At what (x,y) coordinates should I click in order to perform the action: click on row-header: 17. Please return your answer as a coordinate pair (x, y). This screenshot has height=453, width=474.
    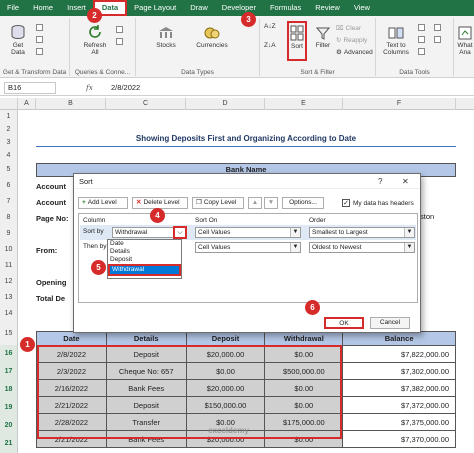
    Looking at the image, I should click on (9, 372).